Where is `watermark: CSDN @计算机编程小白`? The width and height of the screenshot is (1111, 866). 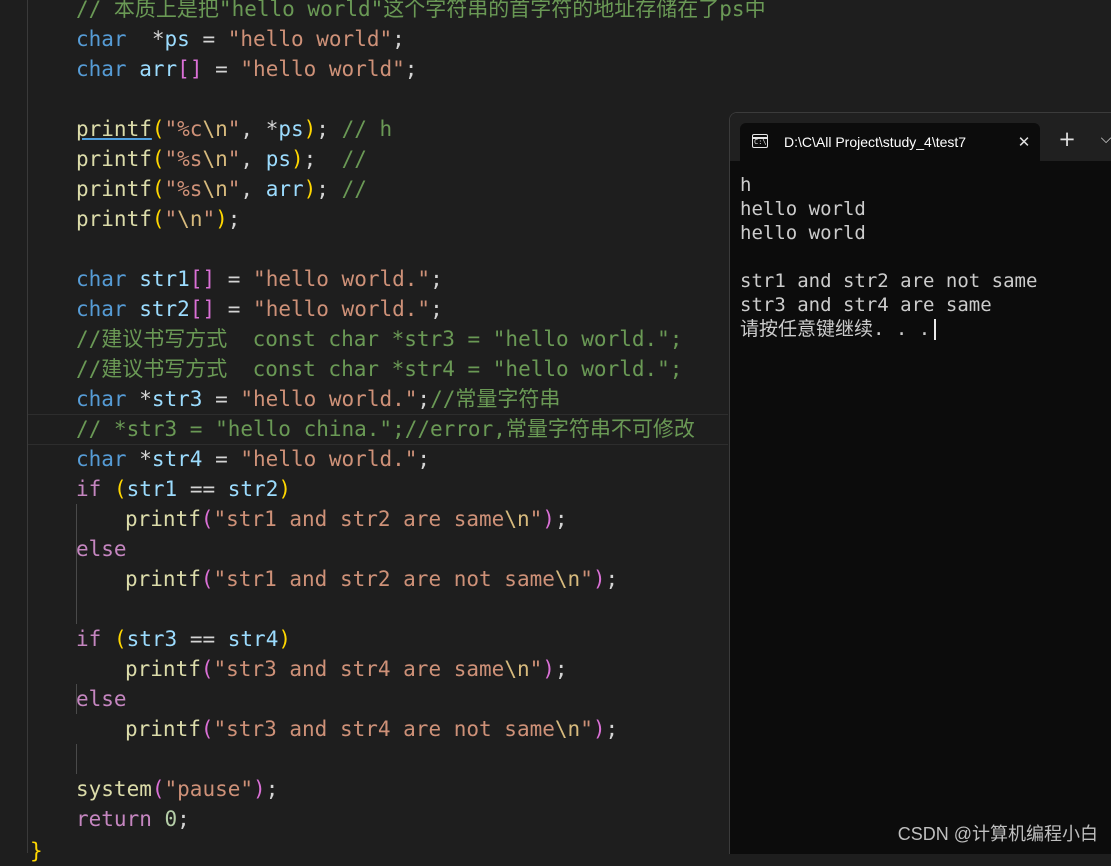
watermark: CSDN @计算机编程小白 is located at coordinates (997, 834).